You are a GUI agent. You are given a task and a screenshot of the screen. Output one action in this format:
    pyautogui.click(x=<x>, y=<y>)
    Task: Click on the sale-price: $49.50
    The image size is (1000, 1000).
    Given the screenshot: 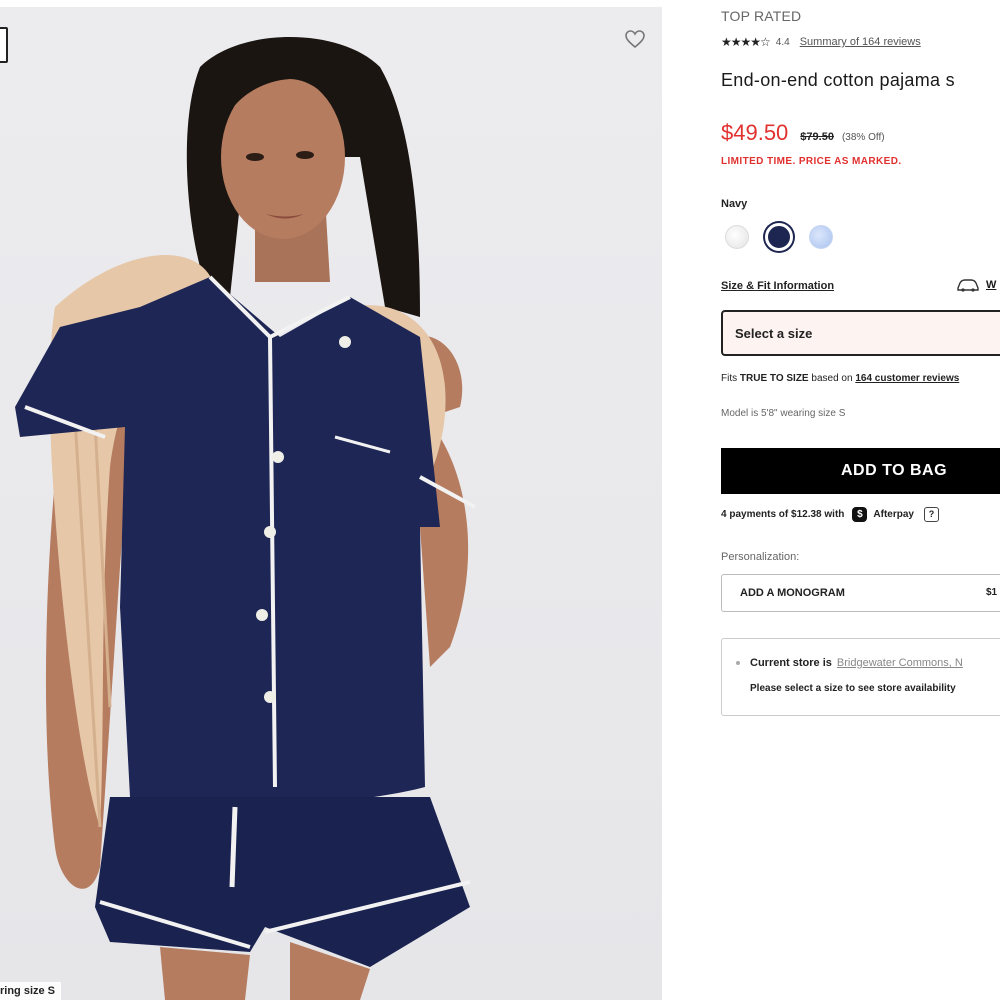 What is the action you would take?
    pyautogui.click(x=755, y=132)
    